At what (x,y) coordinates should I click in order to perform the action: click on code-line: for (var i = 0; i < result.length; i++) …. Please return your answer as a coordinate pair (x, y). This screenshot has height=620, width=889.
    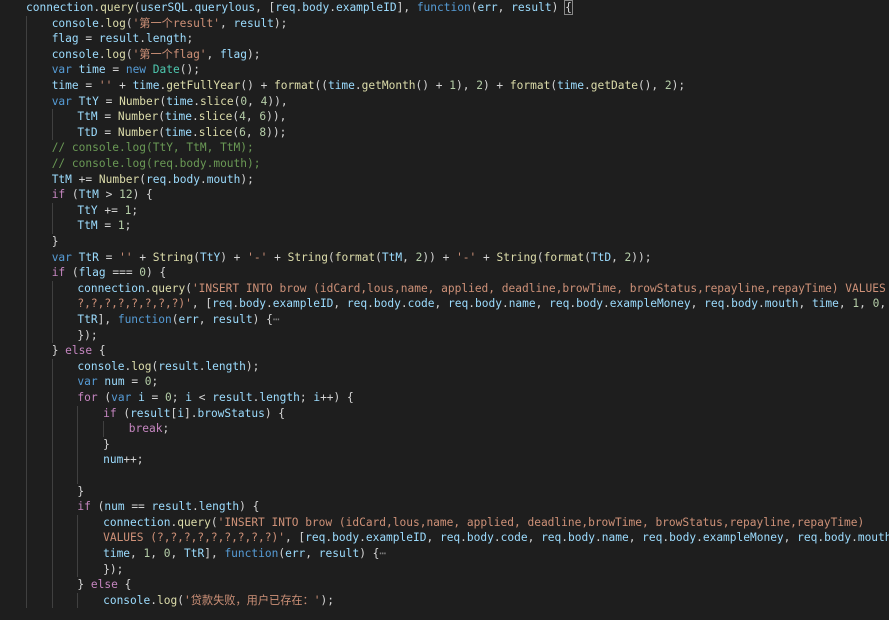
    Looking at the image, I should click on (444, 398).